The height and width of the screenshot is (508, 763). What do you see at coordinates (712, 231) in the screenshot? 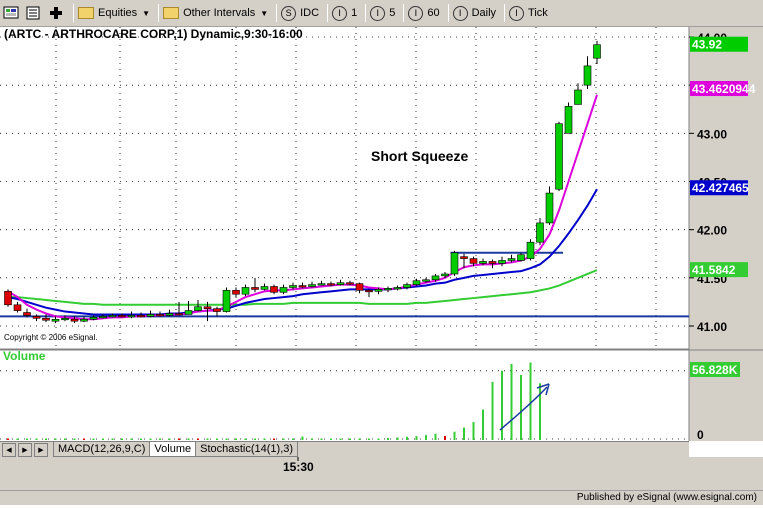
I see `price-tick-label: 42.00` at bounding box center [712, 231].